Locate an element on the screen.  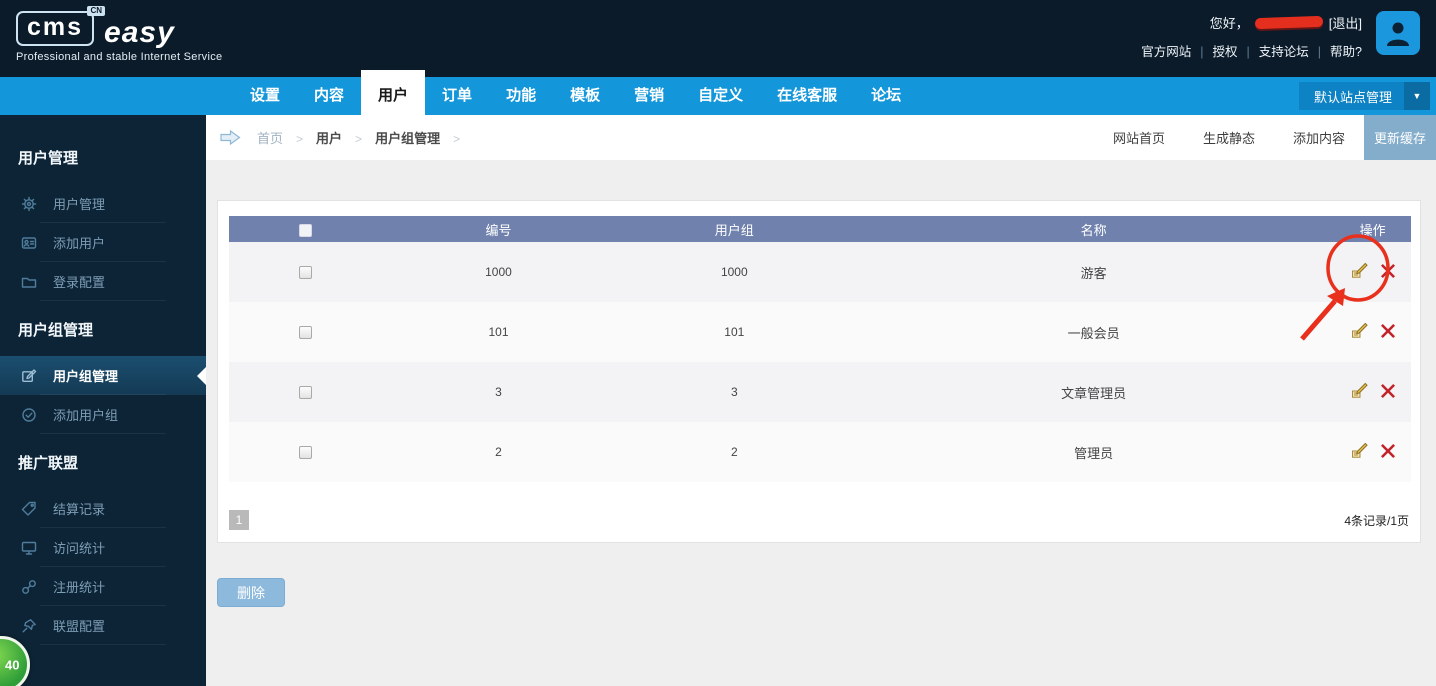
header-links: 官方网站 | 授权 | 支持论坛 | 帮助? is located at coordinates (1251, 50).